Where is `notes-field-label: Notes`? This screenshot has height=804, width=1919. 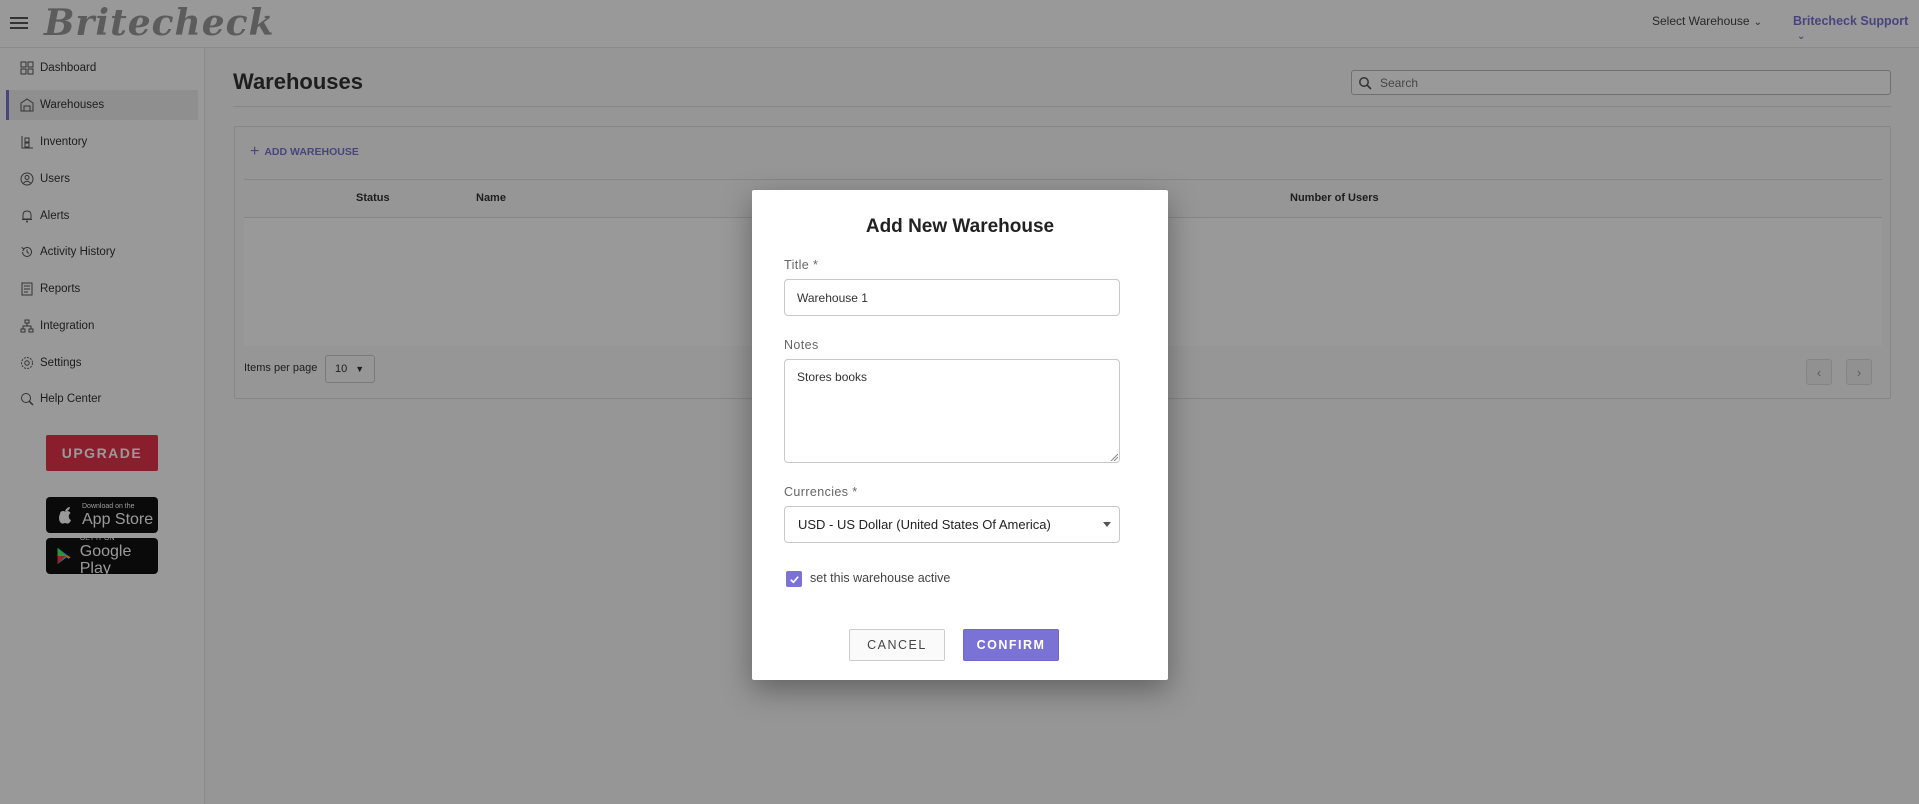 notes-field-label: Notes is located at coordinates (801, 345).